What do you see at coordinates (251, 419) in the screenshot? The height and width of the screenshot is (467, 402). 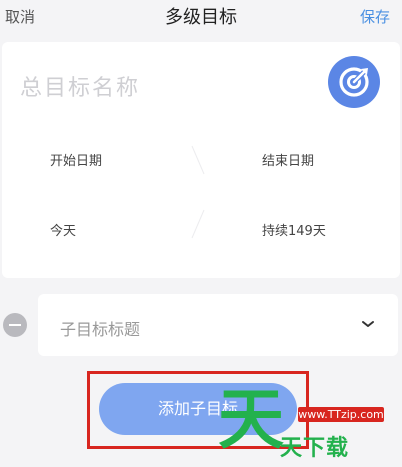 I see `watermark-logo: 天` at bounding box center [251, 419].